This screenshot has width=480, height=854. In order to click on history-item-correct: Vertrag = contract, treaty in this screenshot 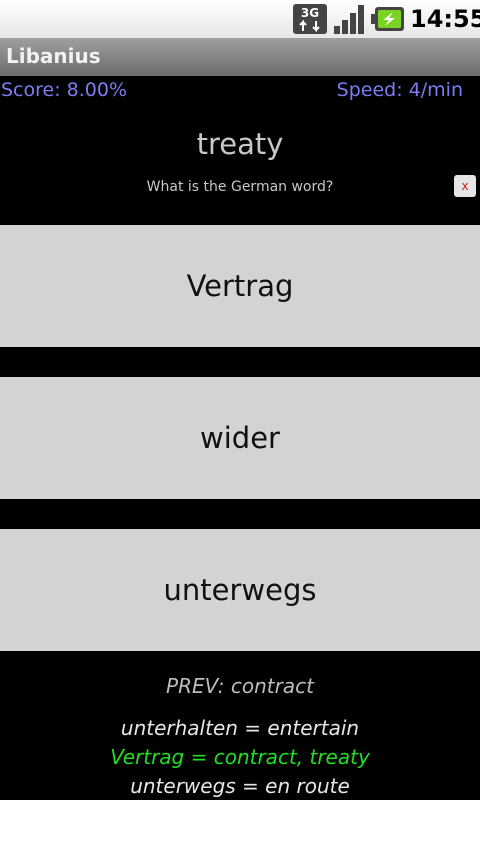, I will do `click(240, 757)`.